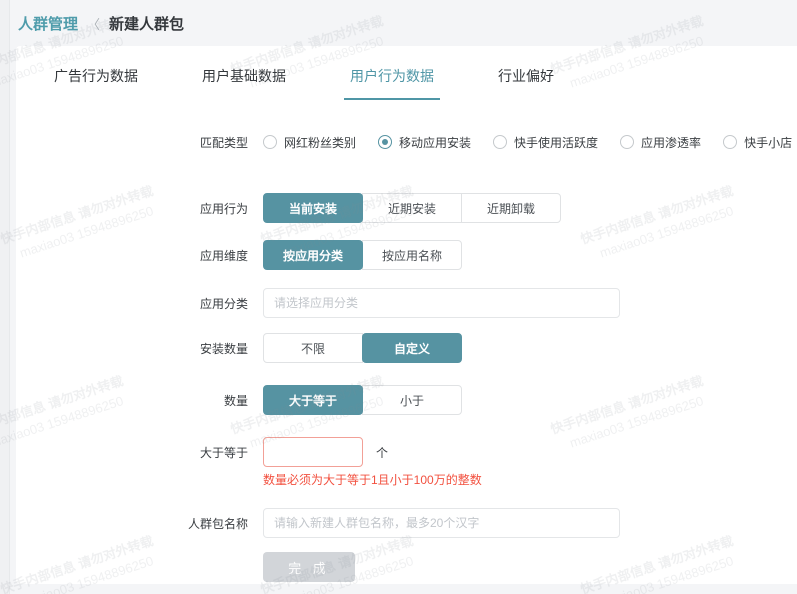 The width and height of the screenshot is (797, 594). What do you see at coordinates (309, 142) in the screenshot?
I see `radio-influencer-fan-category: 网红粉丝类别` at bounding box center [309, 142].